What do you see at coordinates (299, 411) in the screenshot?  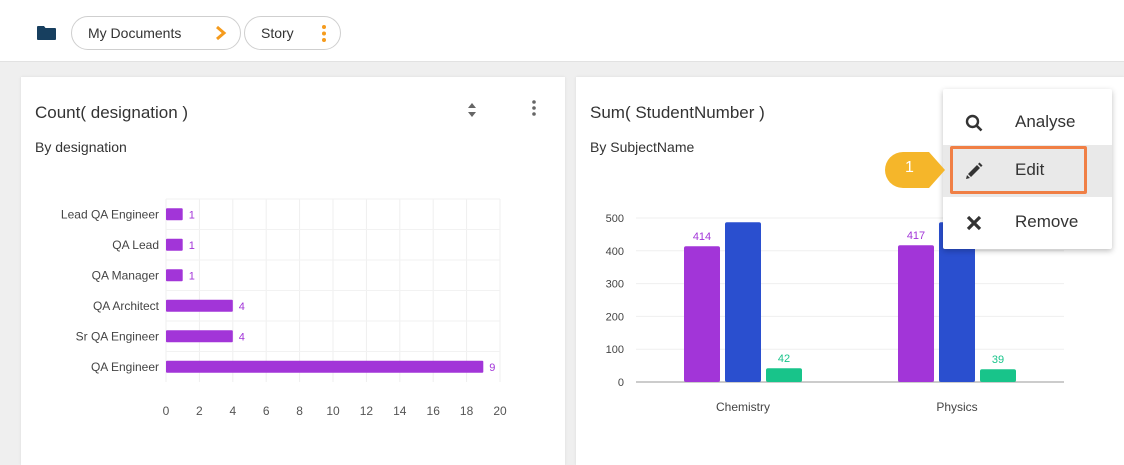 I see `x-tick-label: 8` at bounding box center [299, 411].